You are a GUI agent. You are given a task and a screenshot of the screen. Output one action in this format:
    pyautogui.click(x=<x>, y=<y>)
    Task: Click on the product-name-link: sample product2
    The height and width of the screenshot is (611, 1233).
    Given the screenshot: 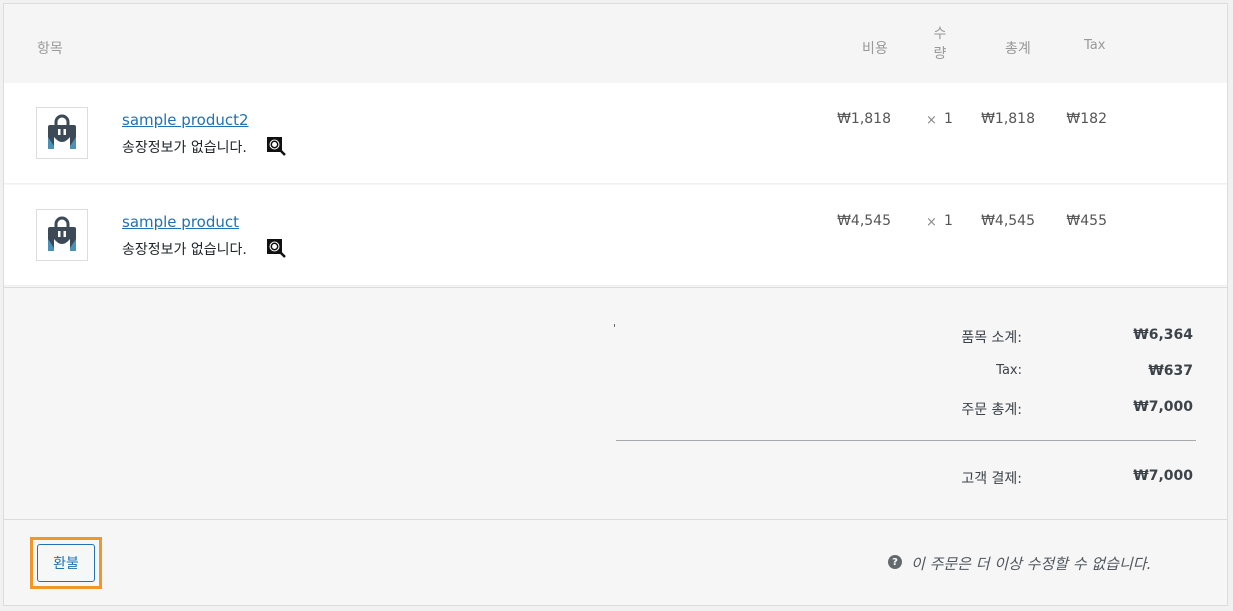 What is the action you would take?
    pyautogui.click(x=185, y=120)
    